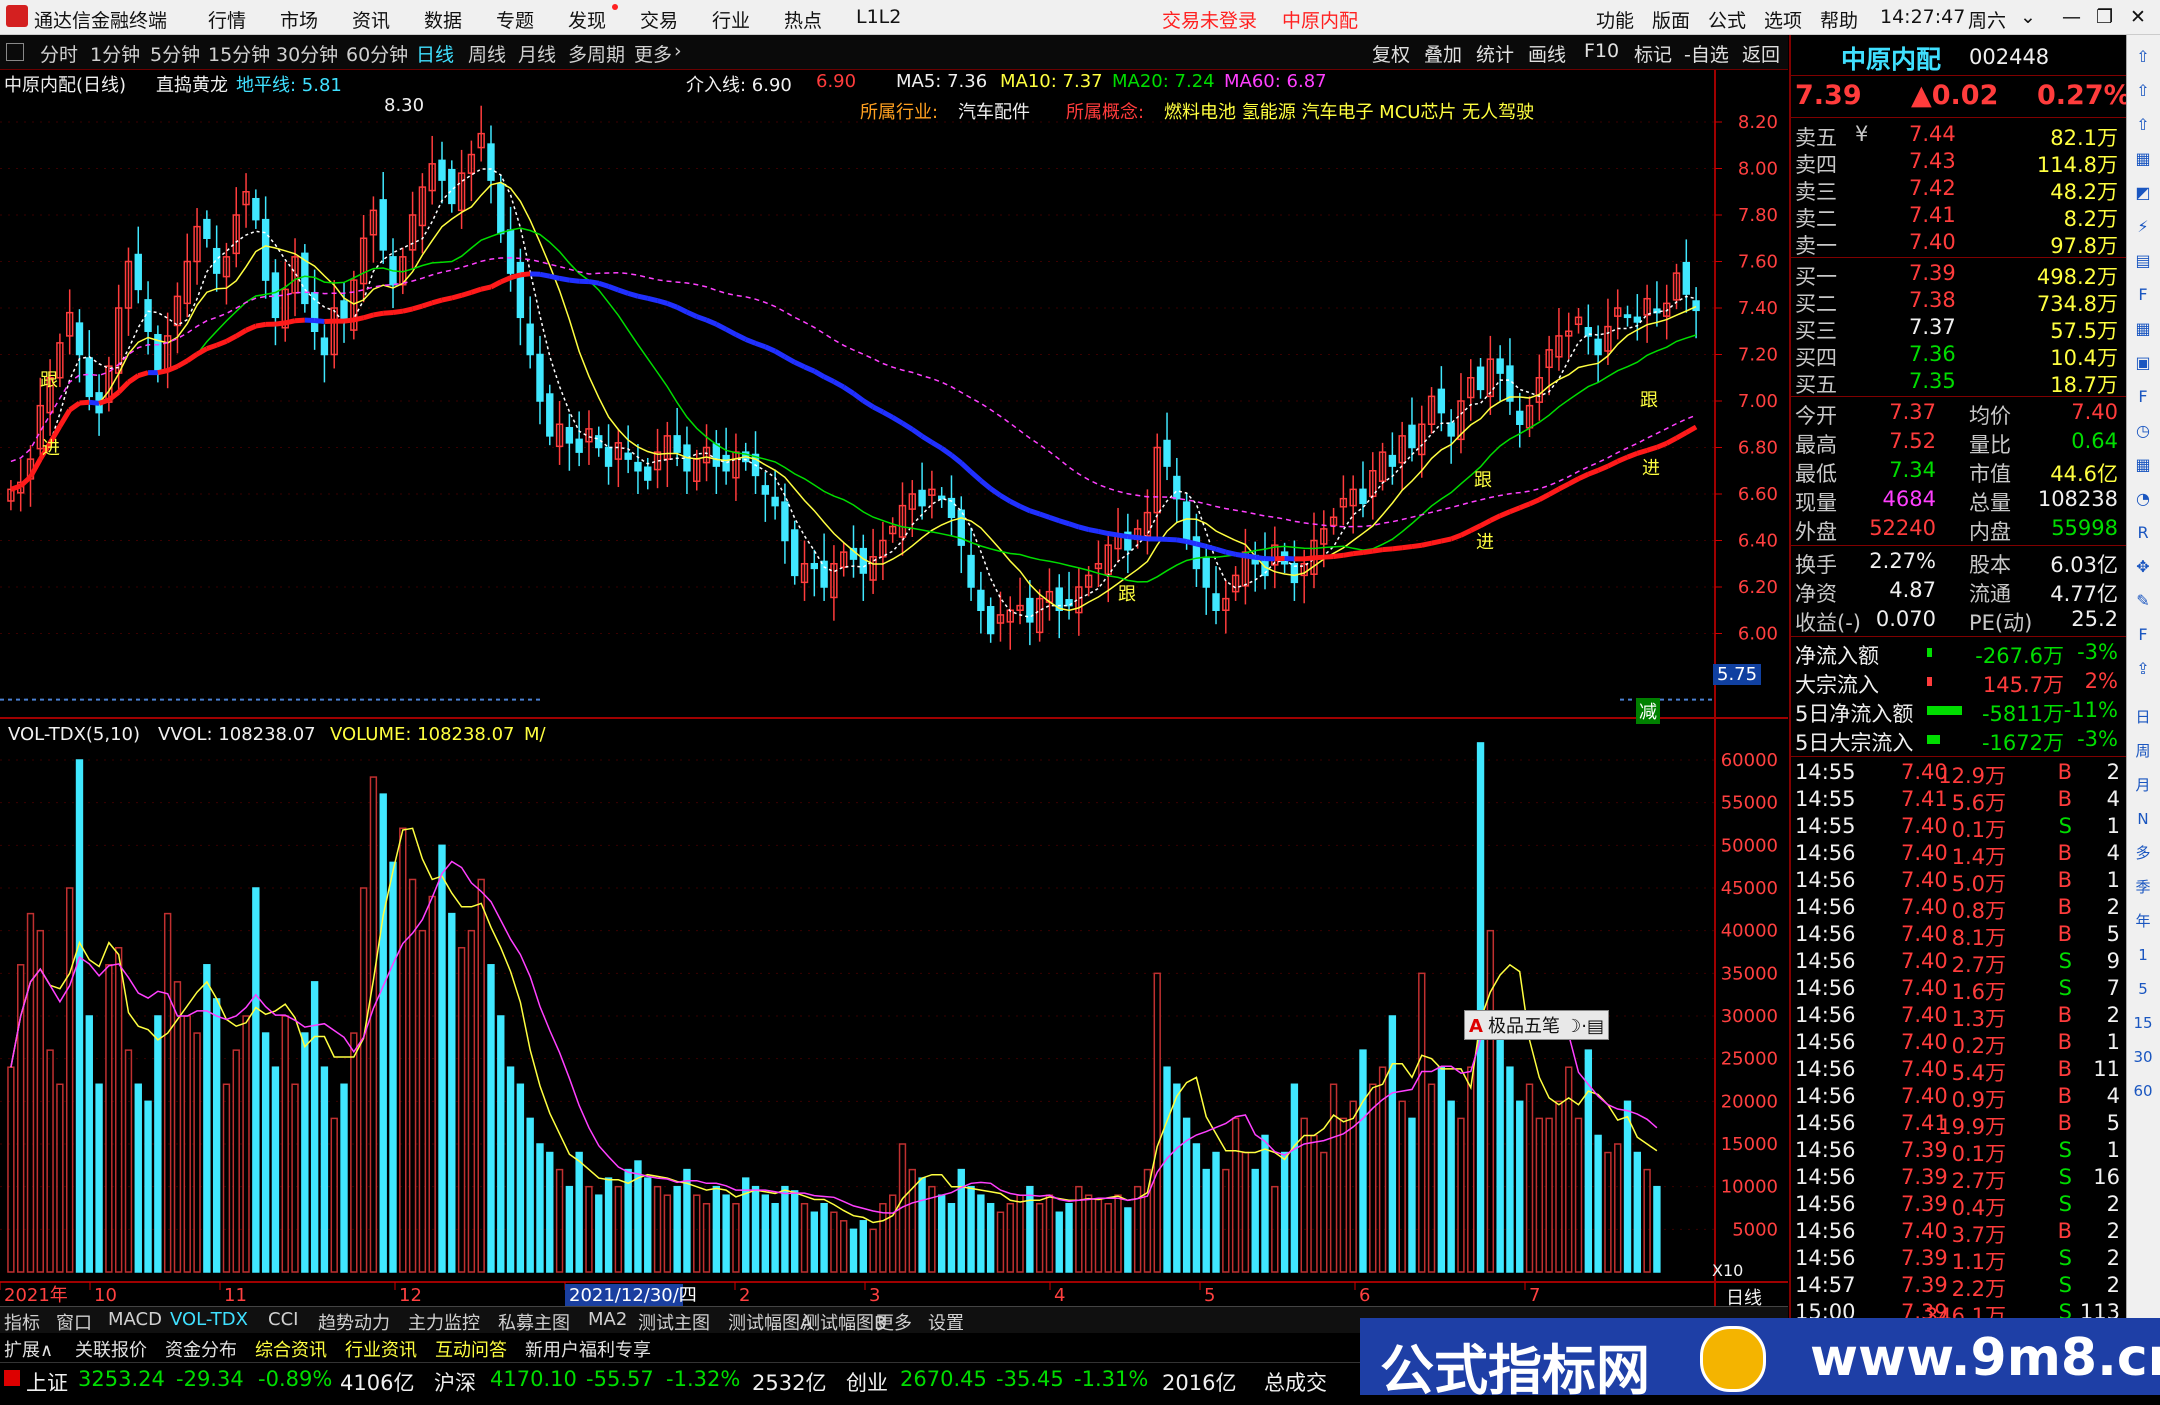 The image size is (2160, 1405). I want to click on period-shortcut-9: 15, so click(2143, 1023).